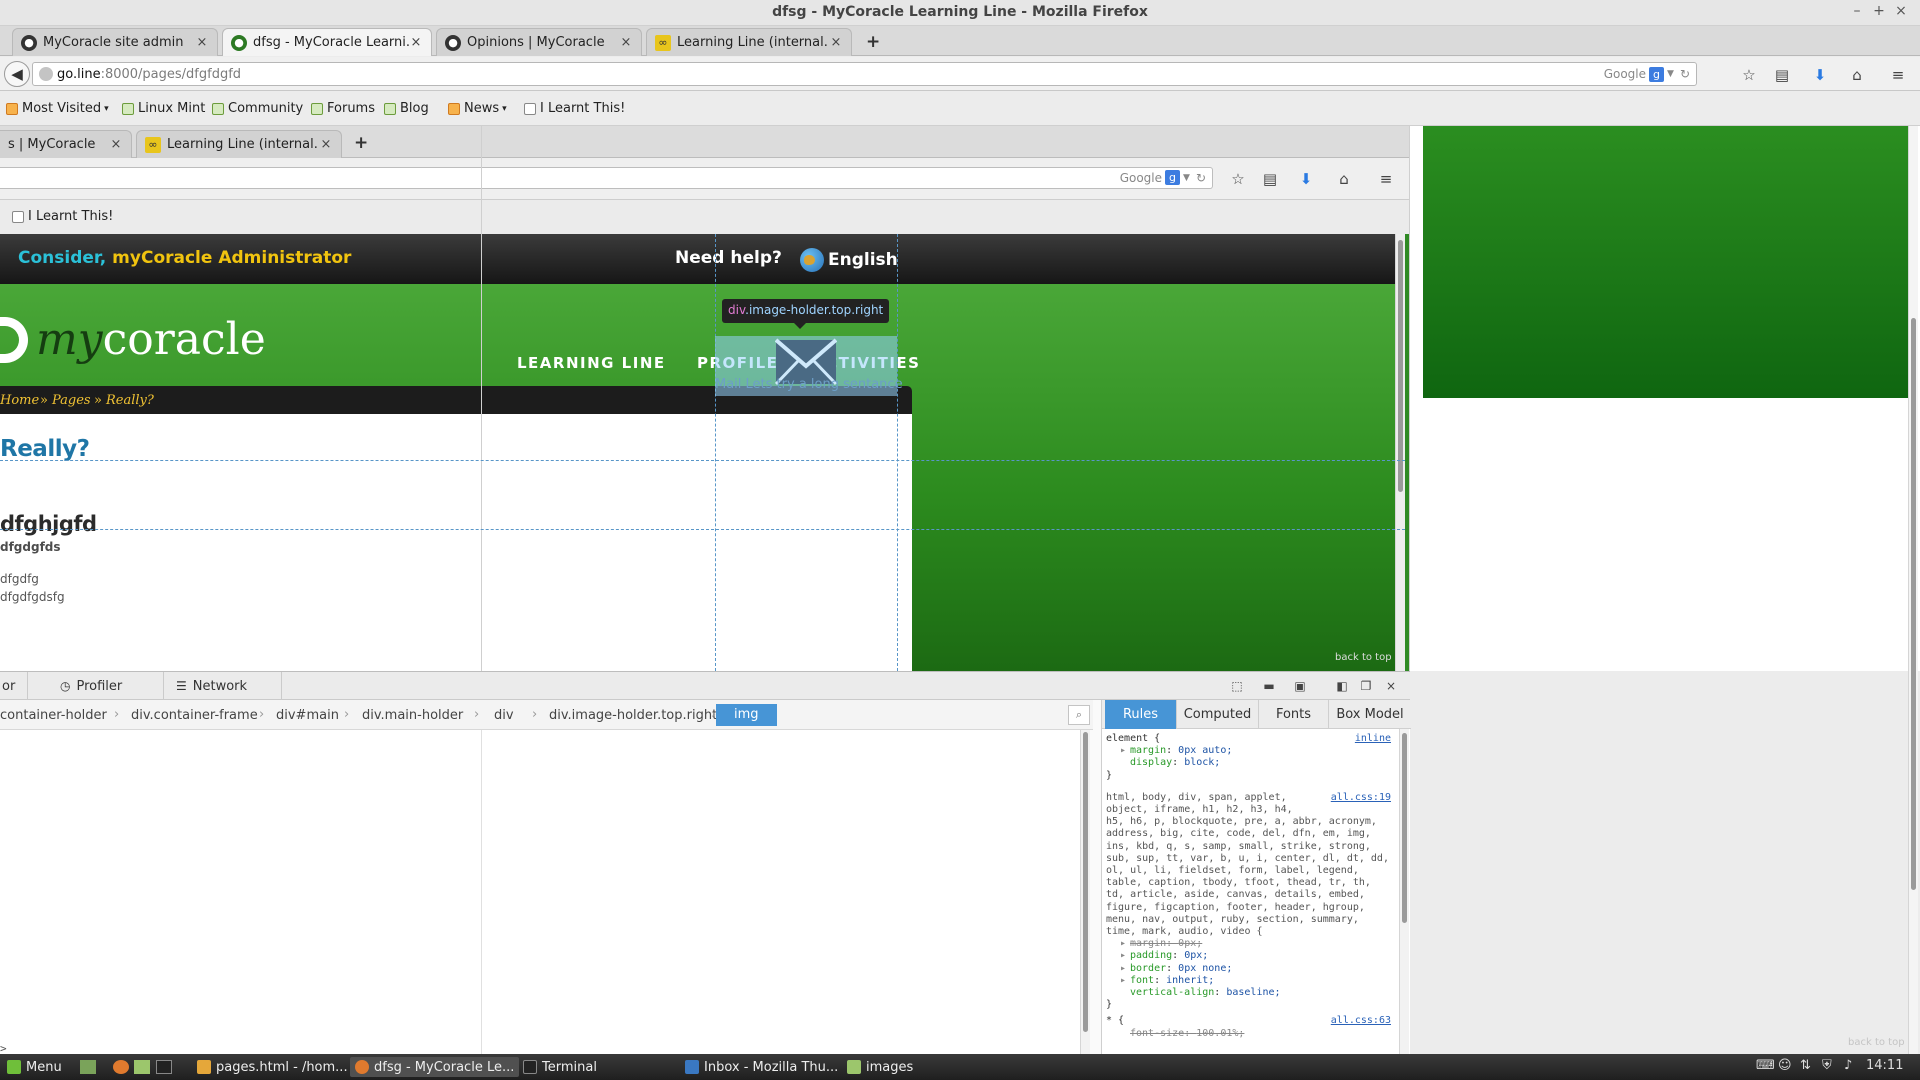 The image size is (1920, 1080). What do you see at coordinates (34, 1067) in the screenshot?
I see `start-menu-button: Menu` at bounding box center [34, 1067].